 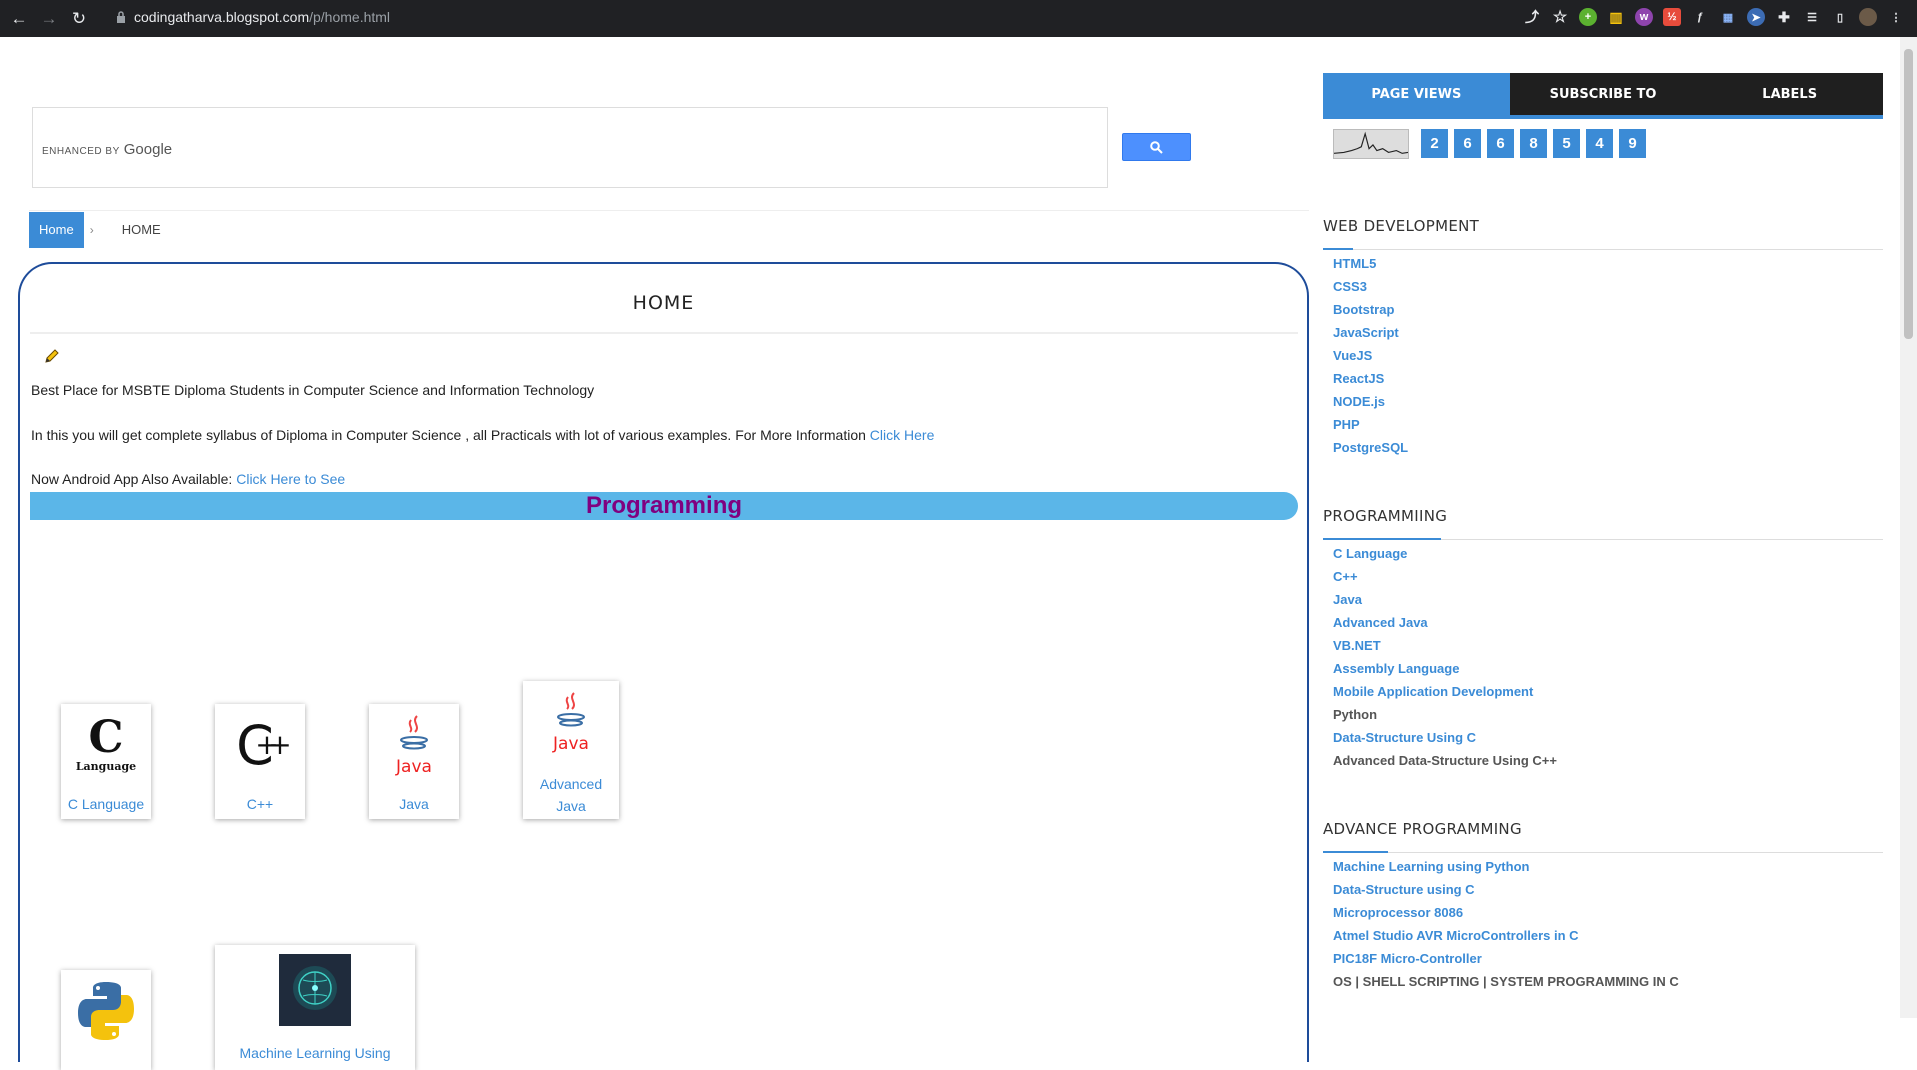 What do you see at coordinates (1347, 599) in the screenshot?
I see `sidebar-link: Java` at bounding box center [1347, 599].